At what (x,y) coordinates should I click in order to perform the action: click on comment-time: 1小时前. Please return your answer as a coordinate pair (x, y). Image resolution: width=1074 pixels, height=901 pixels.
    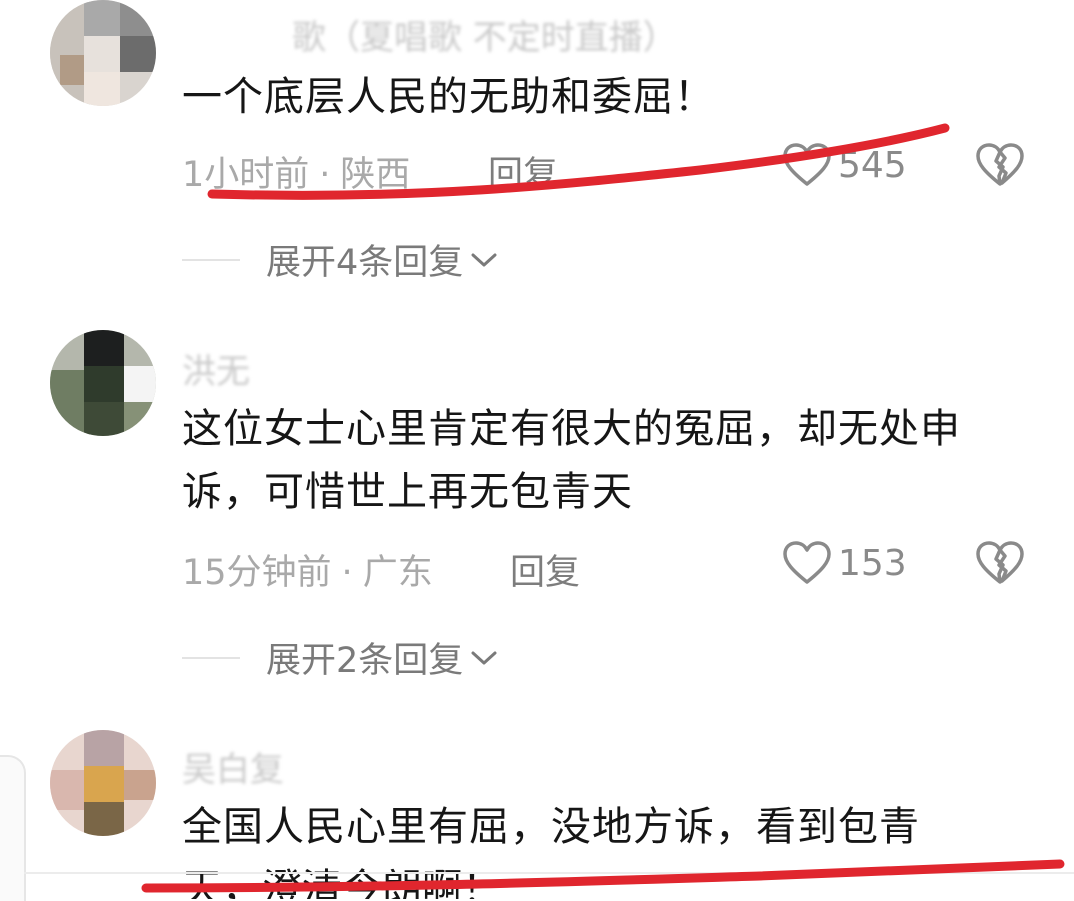
    Looking at the image, I should click on (246, 175).